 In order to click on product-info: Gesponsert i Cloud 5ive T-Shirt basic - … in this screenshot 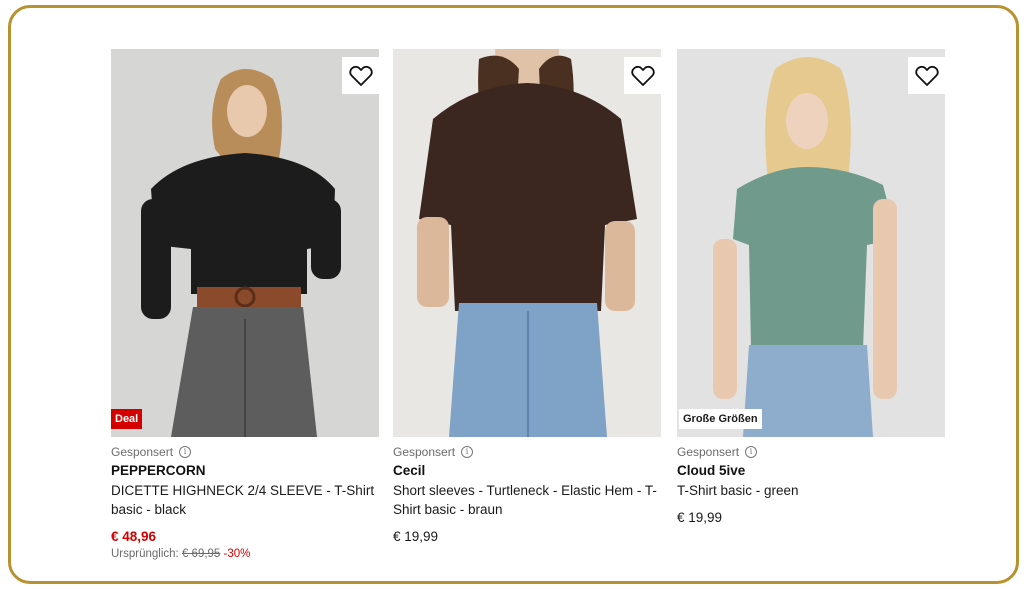, I will do `click(811, 481)`.